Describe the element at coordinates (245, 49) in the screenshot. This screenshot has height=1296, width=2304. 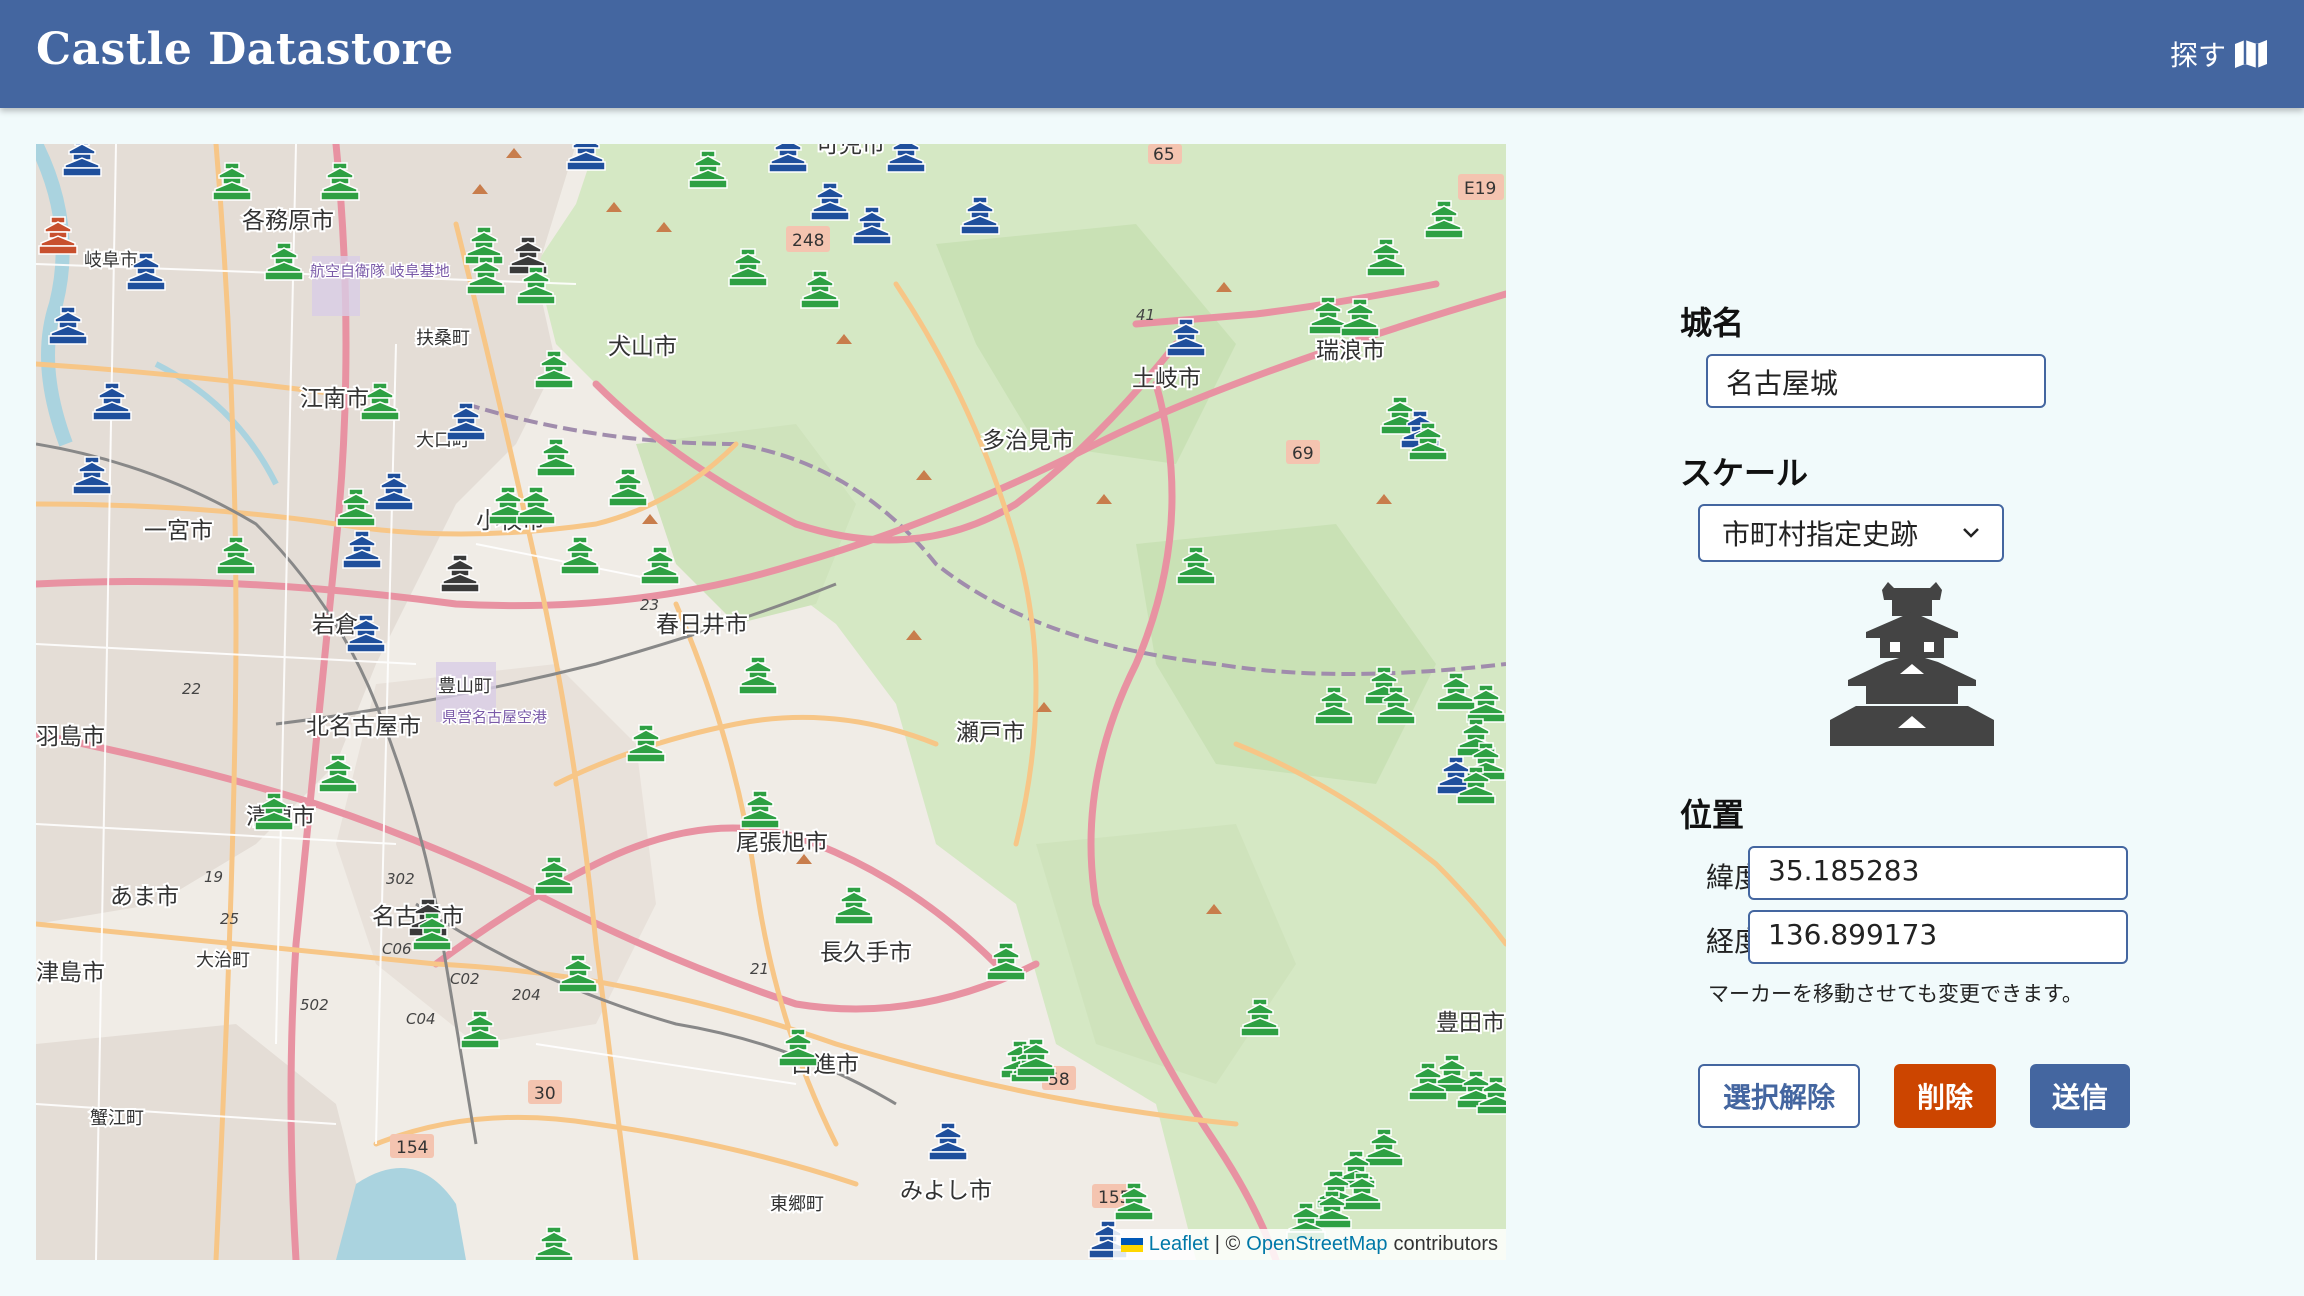
I see `brand-title: Castle Datastore` at that location.